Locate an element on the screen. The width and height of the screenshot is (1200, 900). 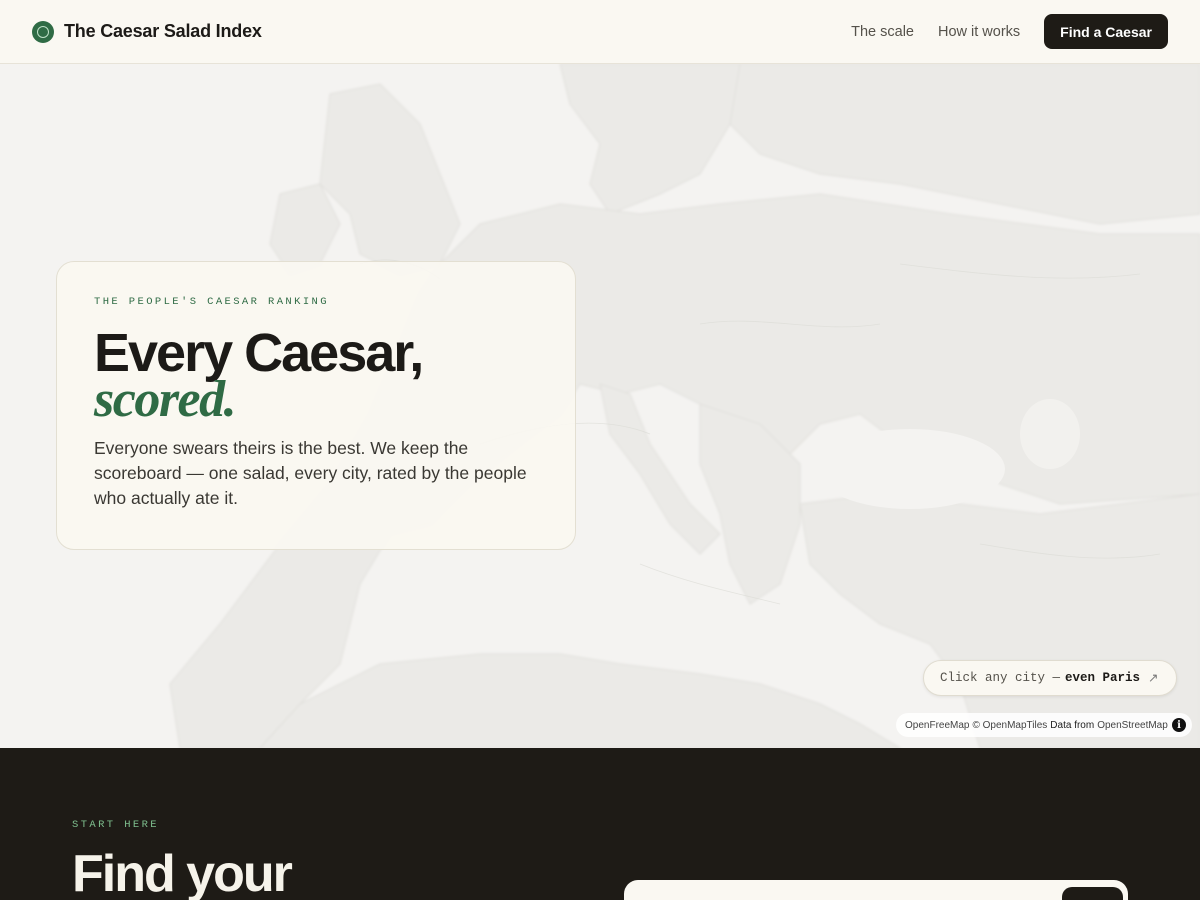
attrib-openmaptiles-link: © OpenMapTiles is located at coordinates (1009, 725).